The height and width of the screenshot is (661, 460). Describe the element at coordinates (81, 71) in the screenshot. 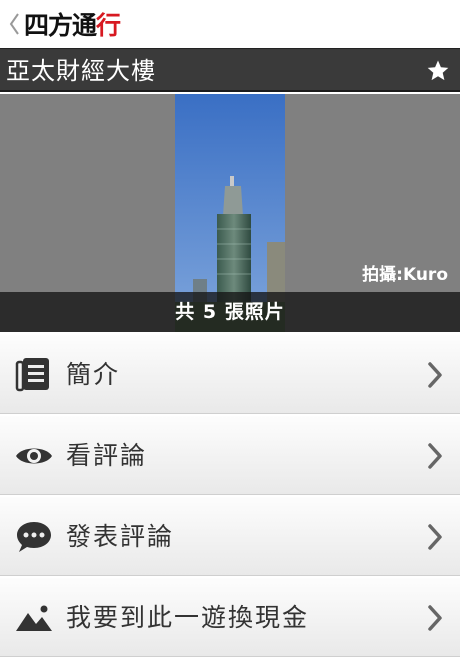

I see `page-title: 亞太財經大樓` at that location.